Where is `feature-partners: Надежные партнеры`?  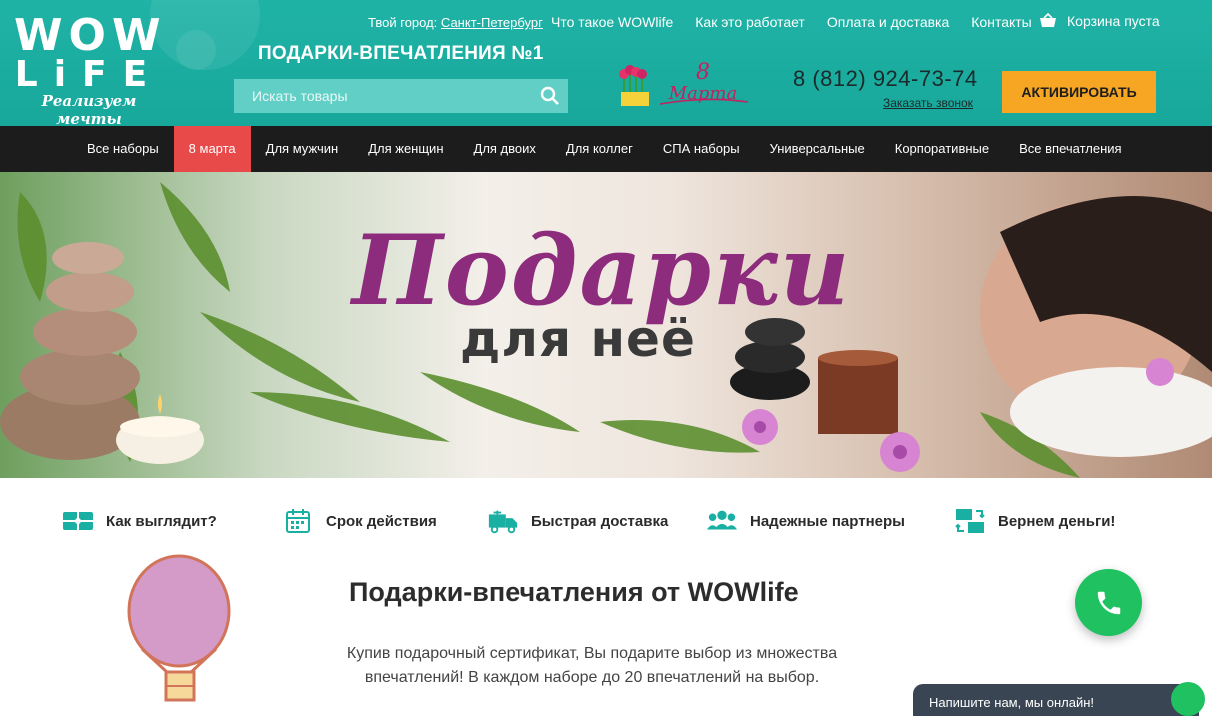 feature-partners: Надежные партнеры is located at coordinates (805, 521).